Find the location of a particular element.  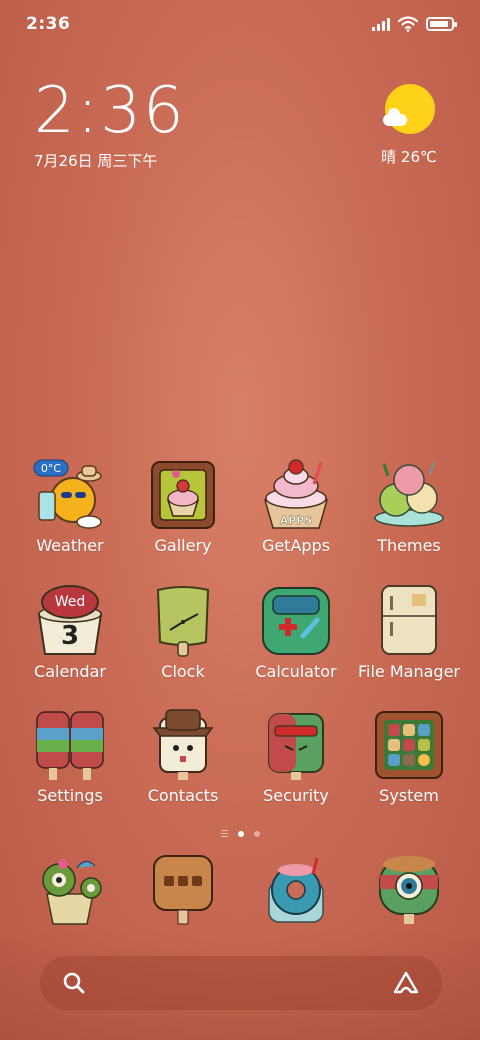

themes-icon is located at coordinates (409, 495).